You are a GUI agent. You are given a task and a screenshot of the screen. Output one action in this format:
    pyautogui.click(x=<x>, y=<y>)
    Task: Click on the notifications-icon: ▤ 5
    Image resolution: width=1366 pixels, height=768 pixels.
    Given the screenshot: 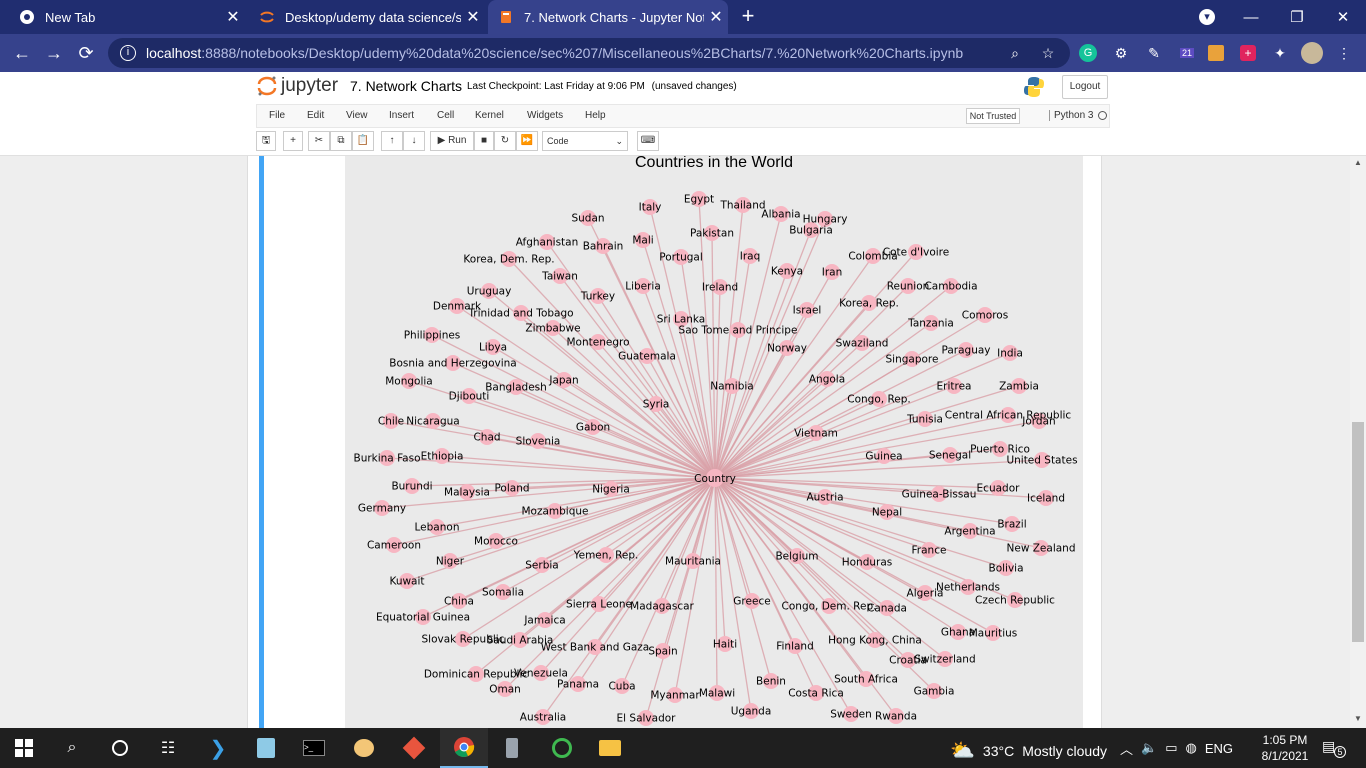 What is the action you would take?
    pyautogui.click(x=1334, y=748)
    